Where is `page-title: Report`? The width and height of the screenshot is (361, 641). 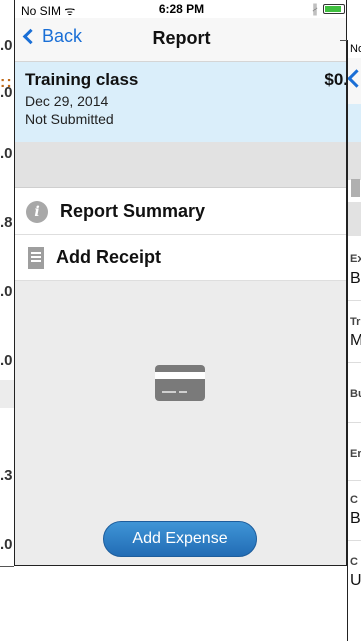
page-title: Report is located at coordinates (181, 38).